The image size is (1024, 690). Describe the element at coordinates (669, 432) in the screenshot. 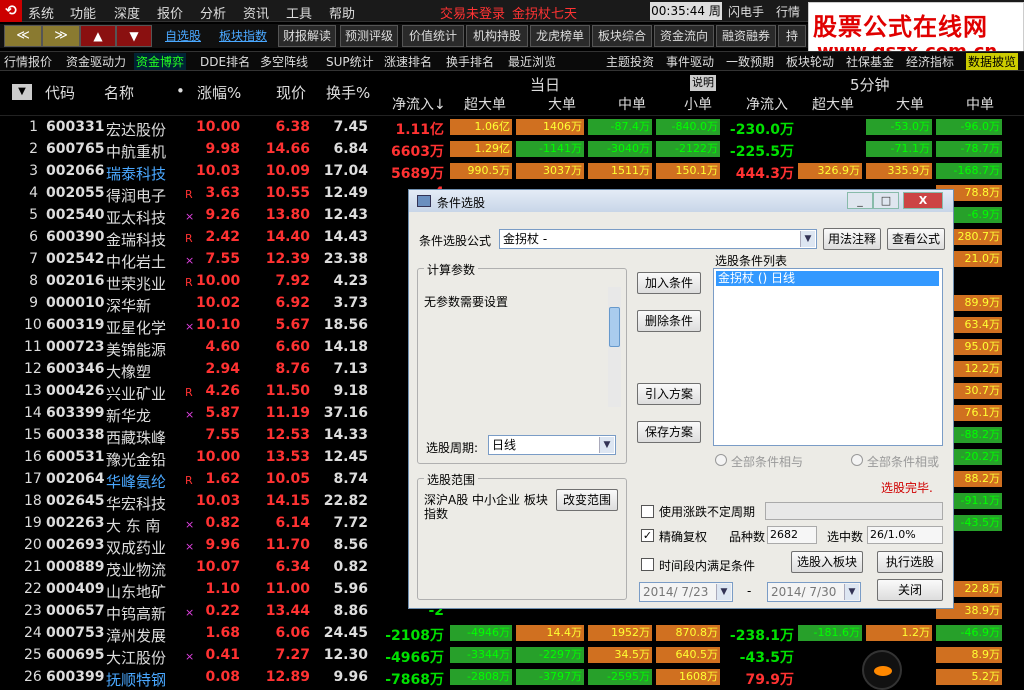

I see `save-plan-button: 保存方案` at that location.